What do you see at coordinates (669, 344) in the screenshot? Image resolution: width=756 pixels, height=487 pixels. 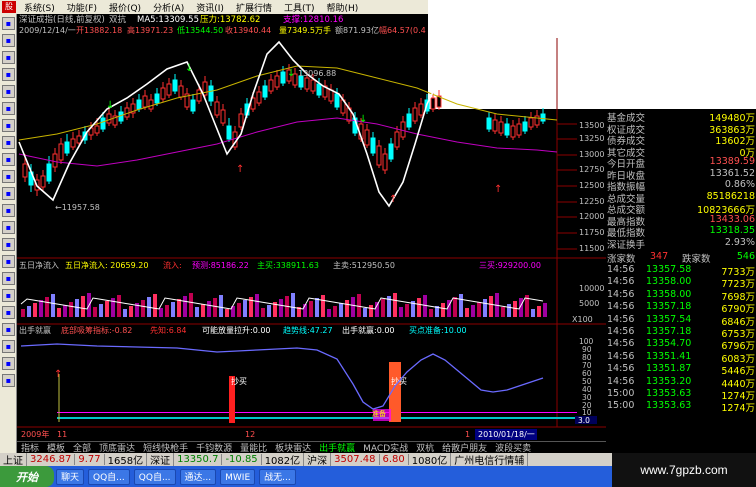 I see `tick-price: 13354.70` at bounding box center [669, 344].